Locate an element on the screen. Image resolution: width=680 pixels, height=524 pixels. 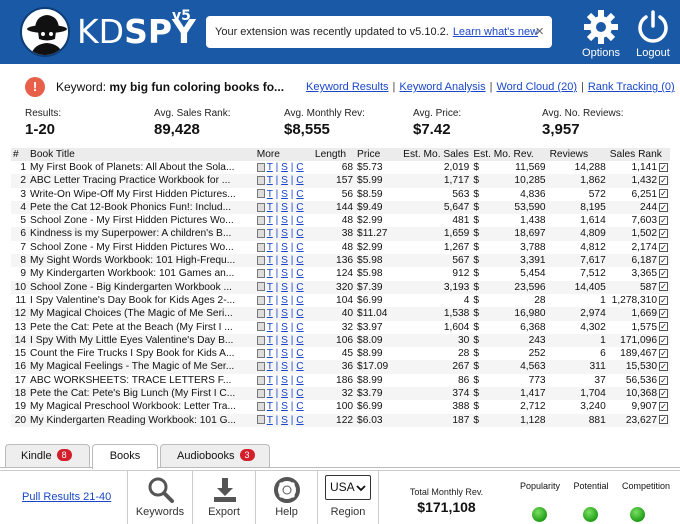
col-header-price: Price is located at coordinates (378, 154).